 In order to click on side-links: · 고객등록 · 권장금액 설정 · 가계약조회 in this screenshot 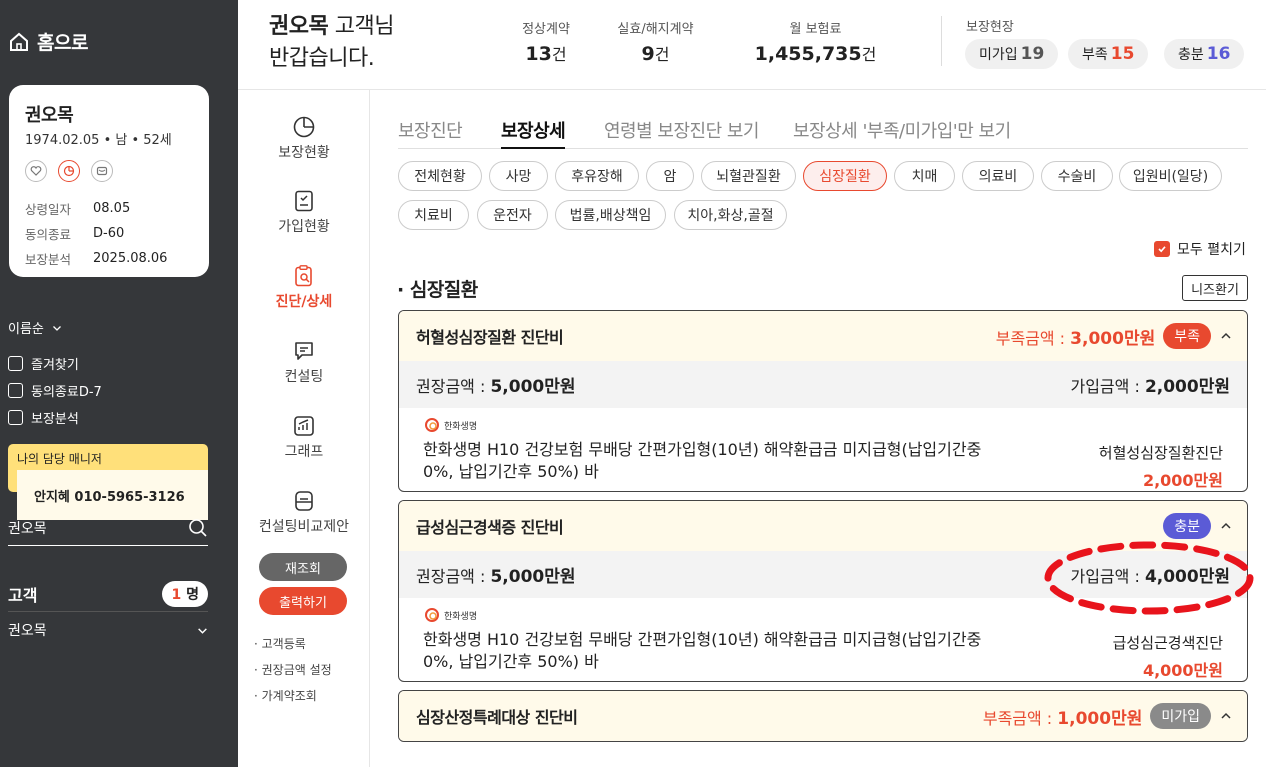, I will do `click(293, 674)`.